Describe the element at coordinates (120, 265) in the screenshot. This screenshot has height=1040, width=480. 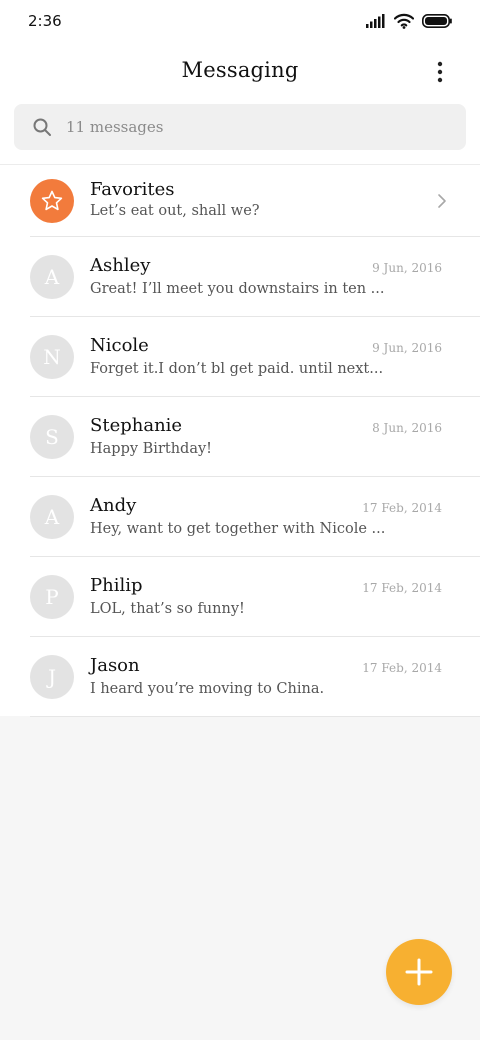
I see `conversation-name: Ashley` at that location.